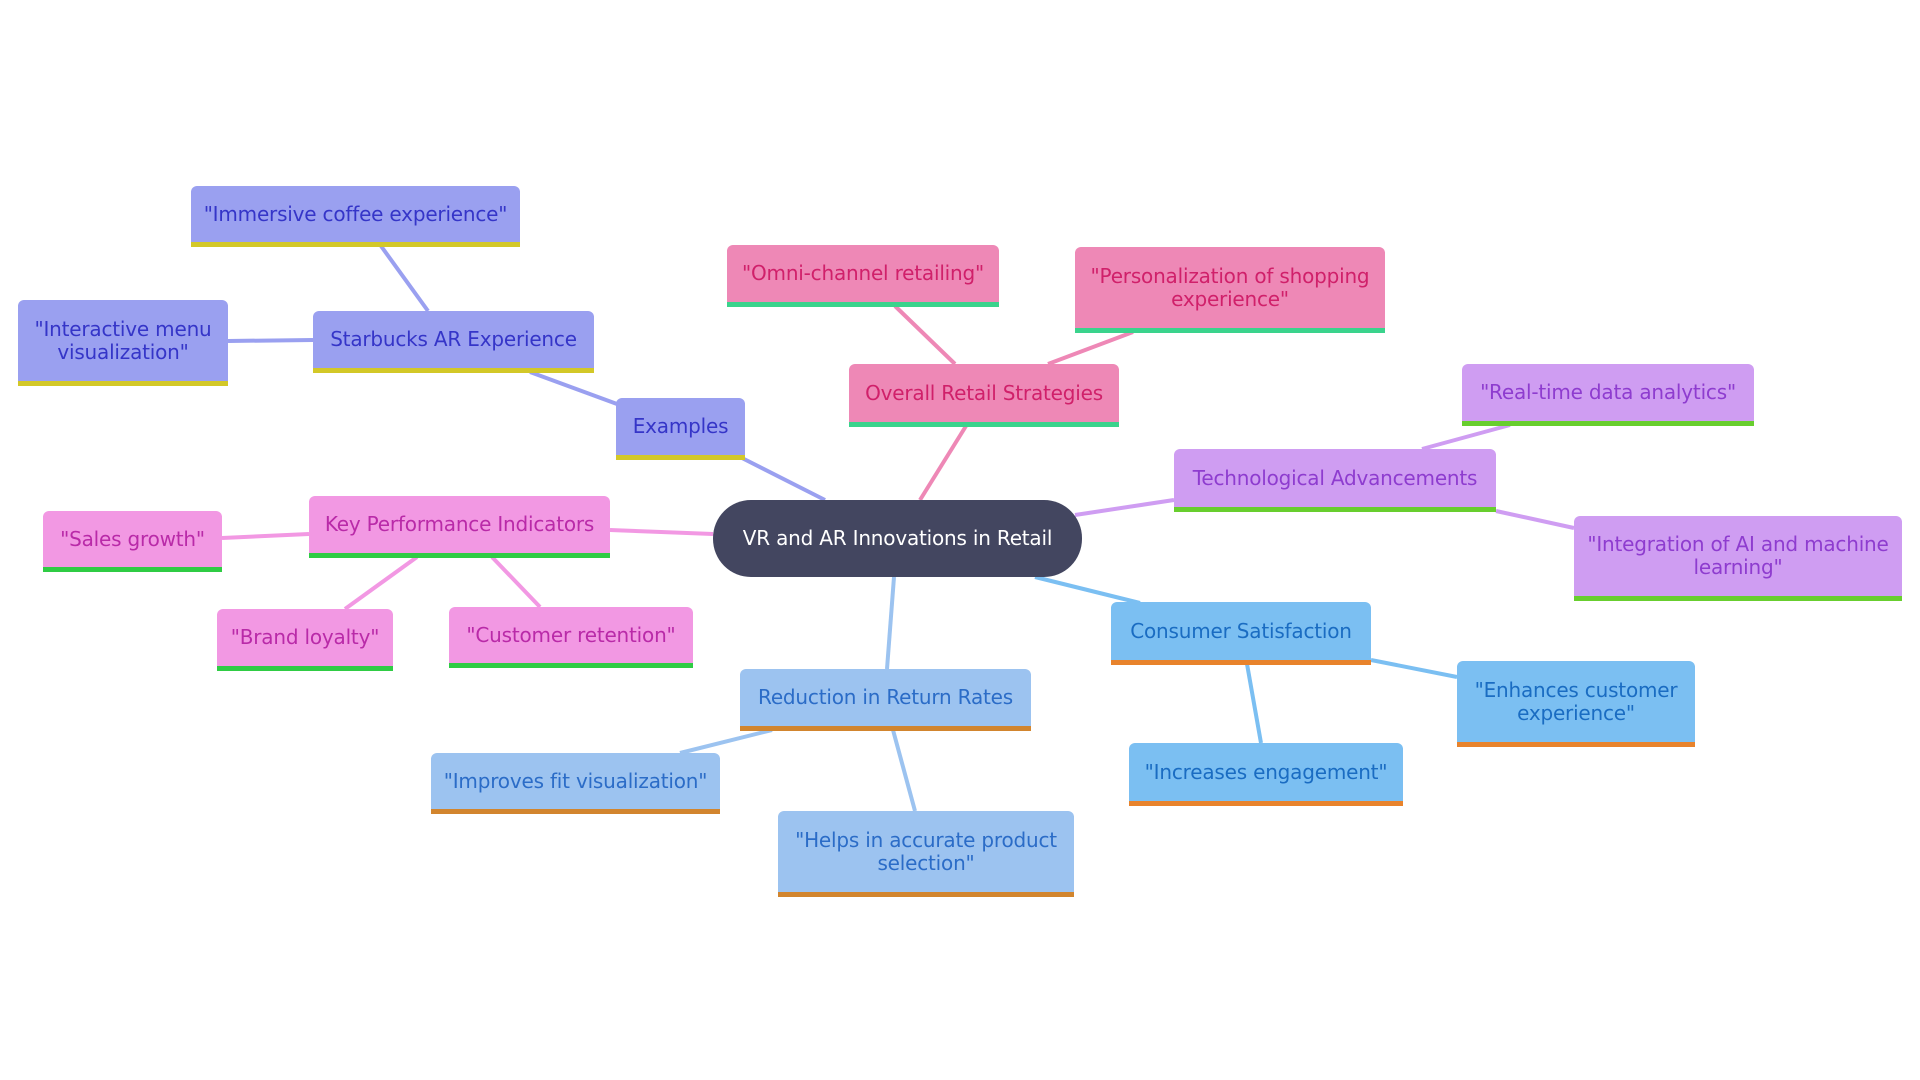 The height and width of the screenshot is (1080, 1920). I want to click on node-overall-retail-strategies: Overall Retail Strategies, so click(984, 395).